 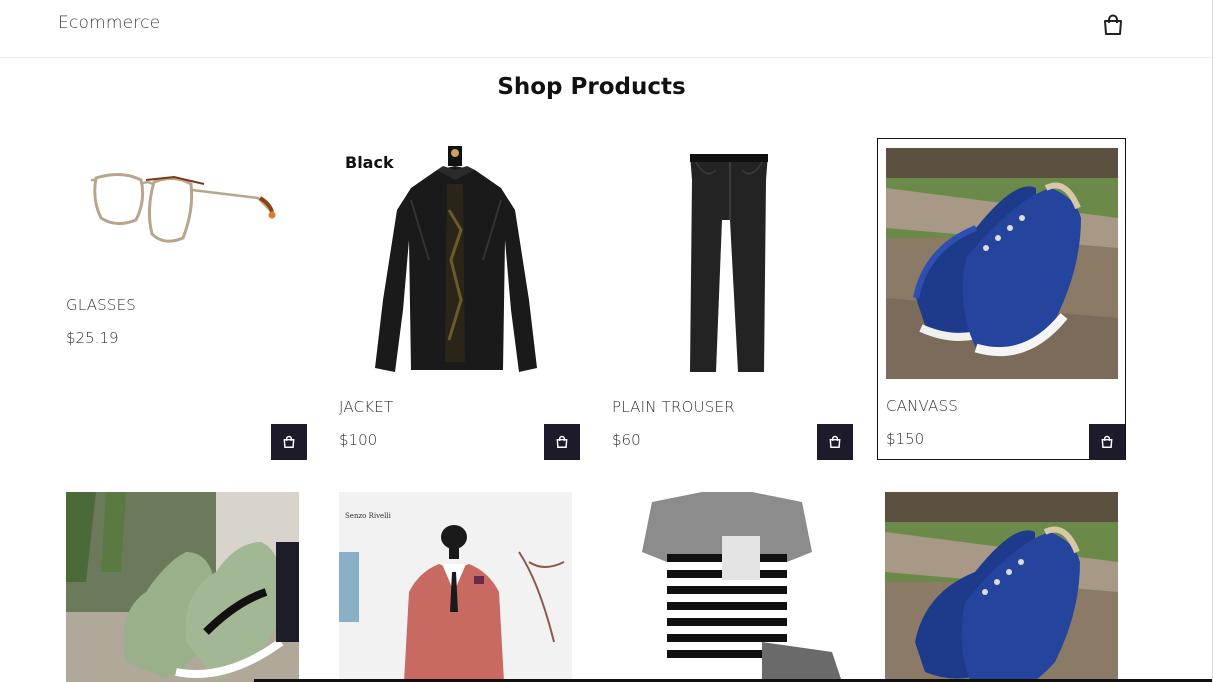 I want to click on product-card: PLAIN TROUSER $60, so click(x=732, y=300).